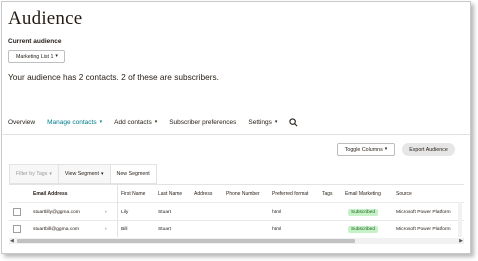 Image resolution: width=478 pixels, height=261 pixels. I want to click on filter-by-tags-label: Filter by Tags, so click(32, 174).